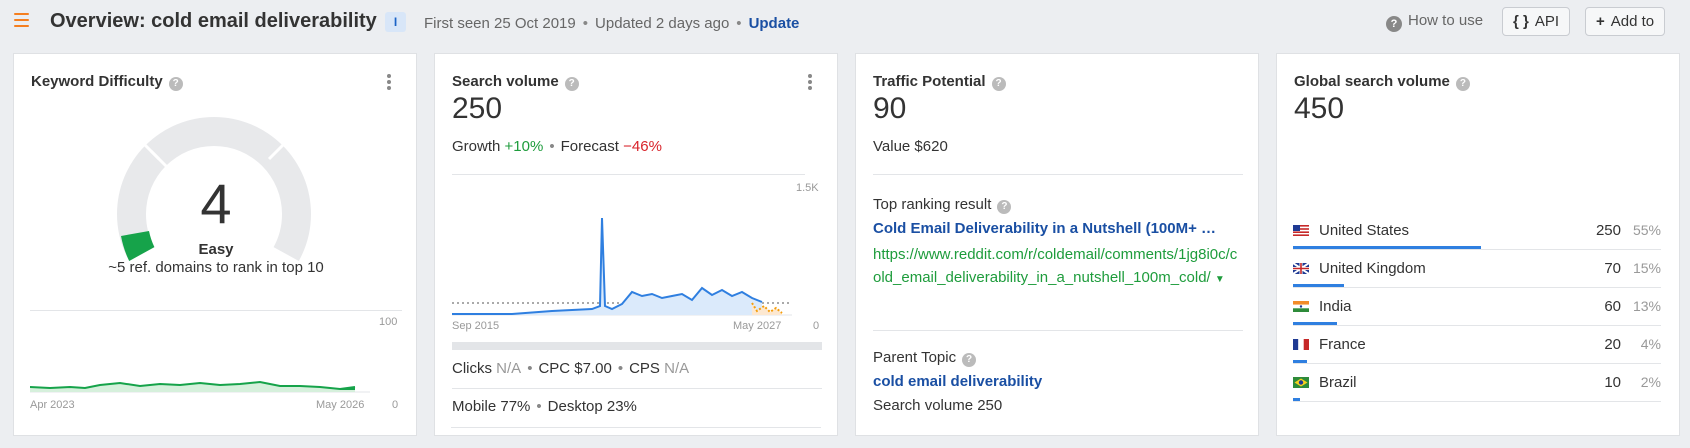 The height and width of the screenshot is (448, 1690). I want to click on country-row: United States 250 55%, so click(1477, 231).